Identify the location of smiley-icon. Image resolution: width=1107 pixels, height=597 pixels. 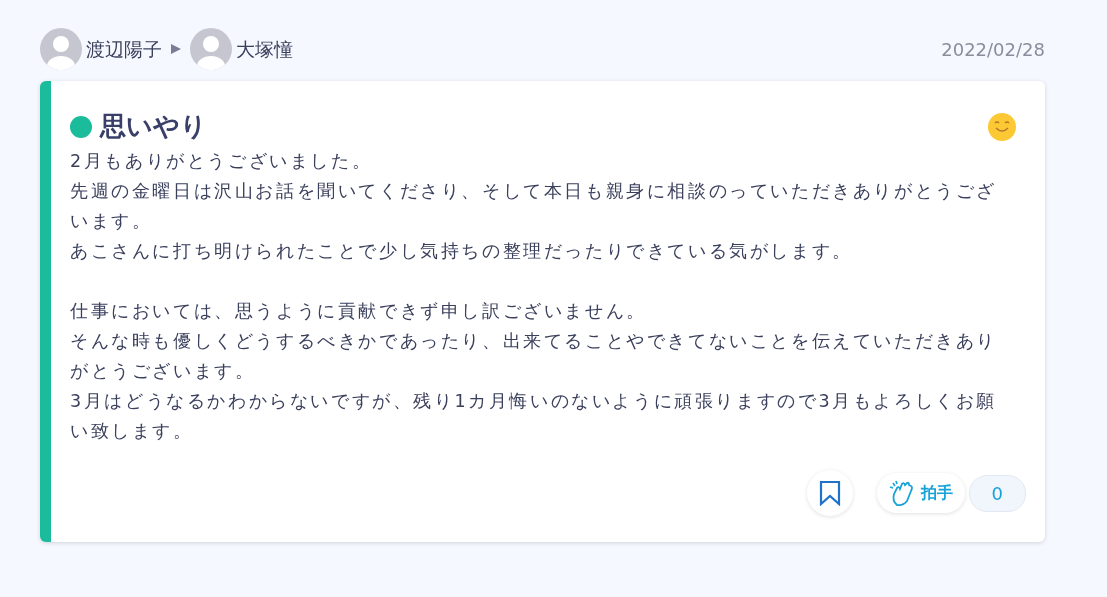
(1002, 126).